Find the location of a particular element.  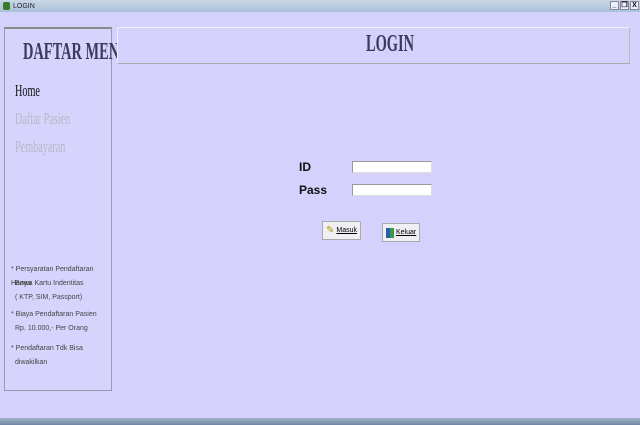

exit-door-icon is located at coordinates (390, 232).